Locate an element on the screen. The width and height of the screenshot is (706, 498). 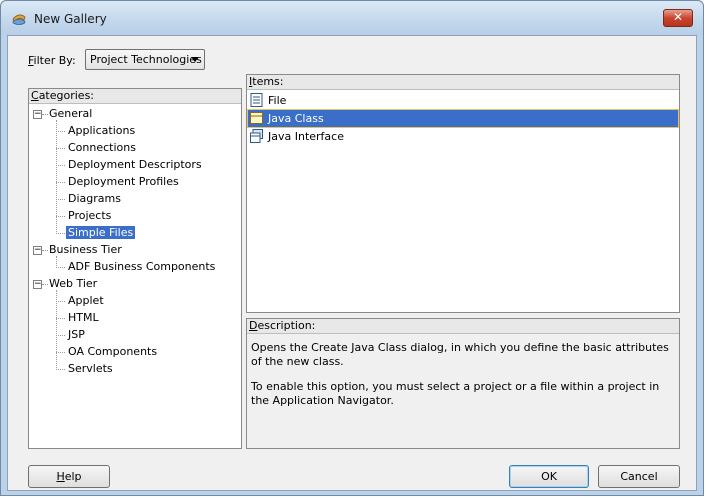
tree-item-label: Diagrams is located at coordinates (94, 198).